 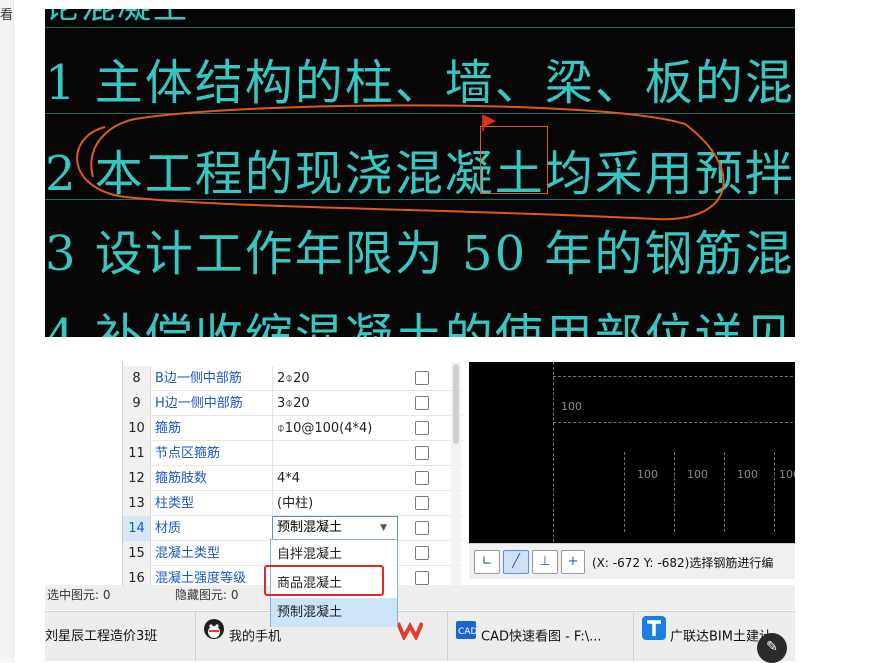 What do you see at coordinates (383, 528) in the screenshot?
I see `chevron-down-icon: ▼` at bounding box center [383, 528].